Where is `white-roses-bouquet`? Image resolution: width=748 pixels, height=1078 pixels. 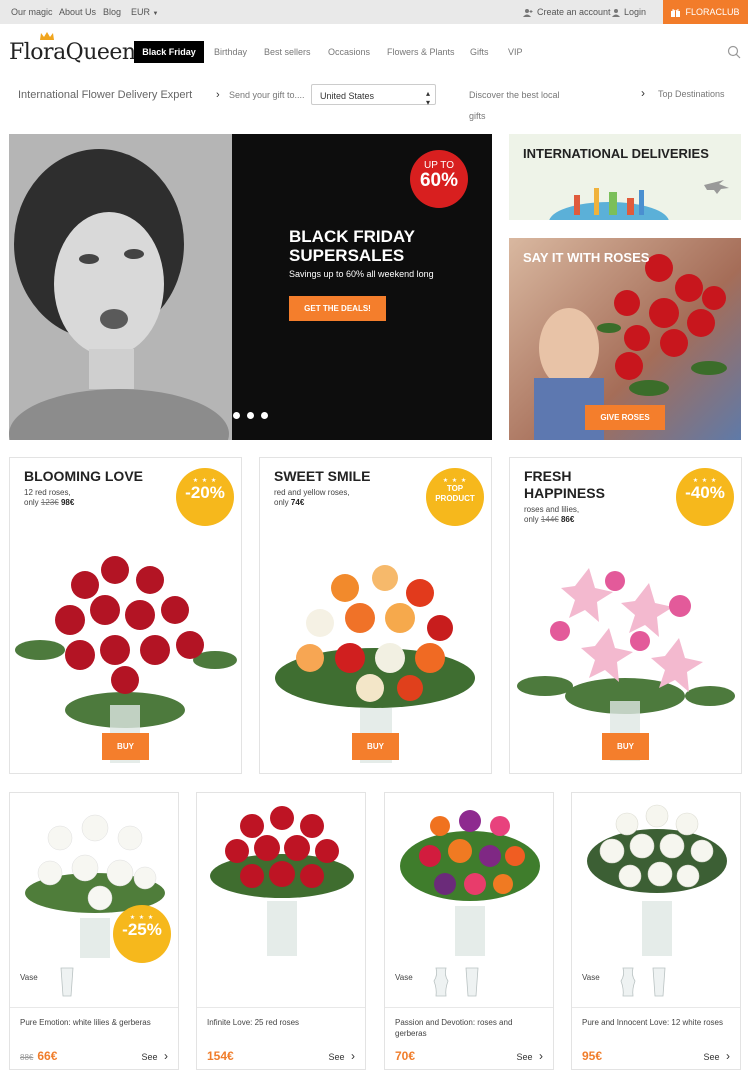 white-roses-bouquet is located at coordinates (657, 880).